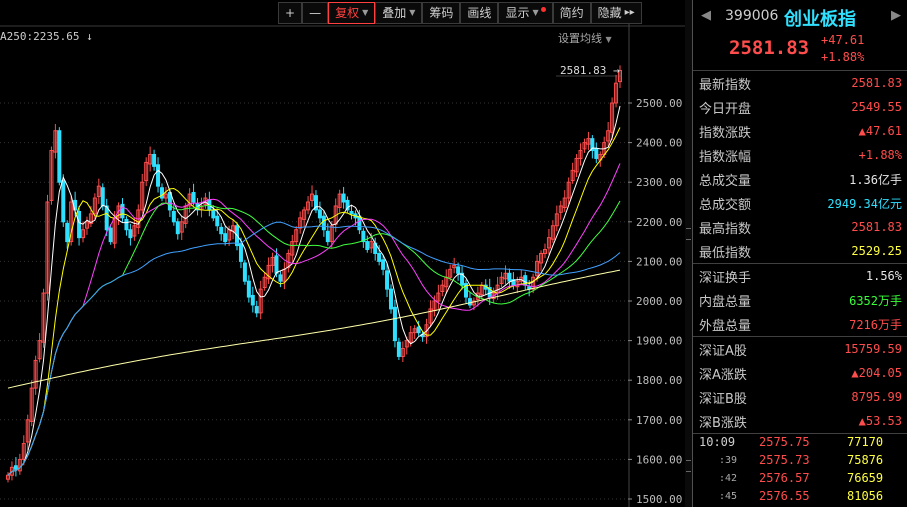 This screenshot has width=907, height=507. I want to click on stat-label: 最高指数, so click(725, 229).